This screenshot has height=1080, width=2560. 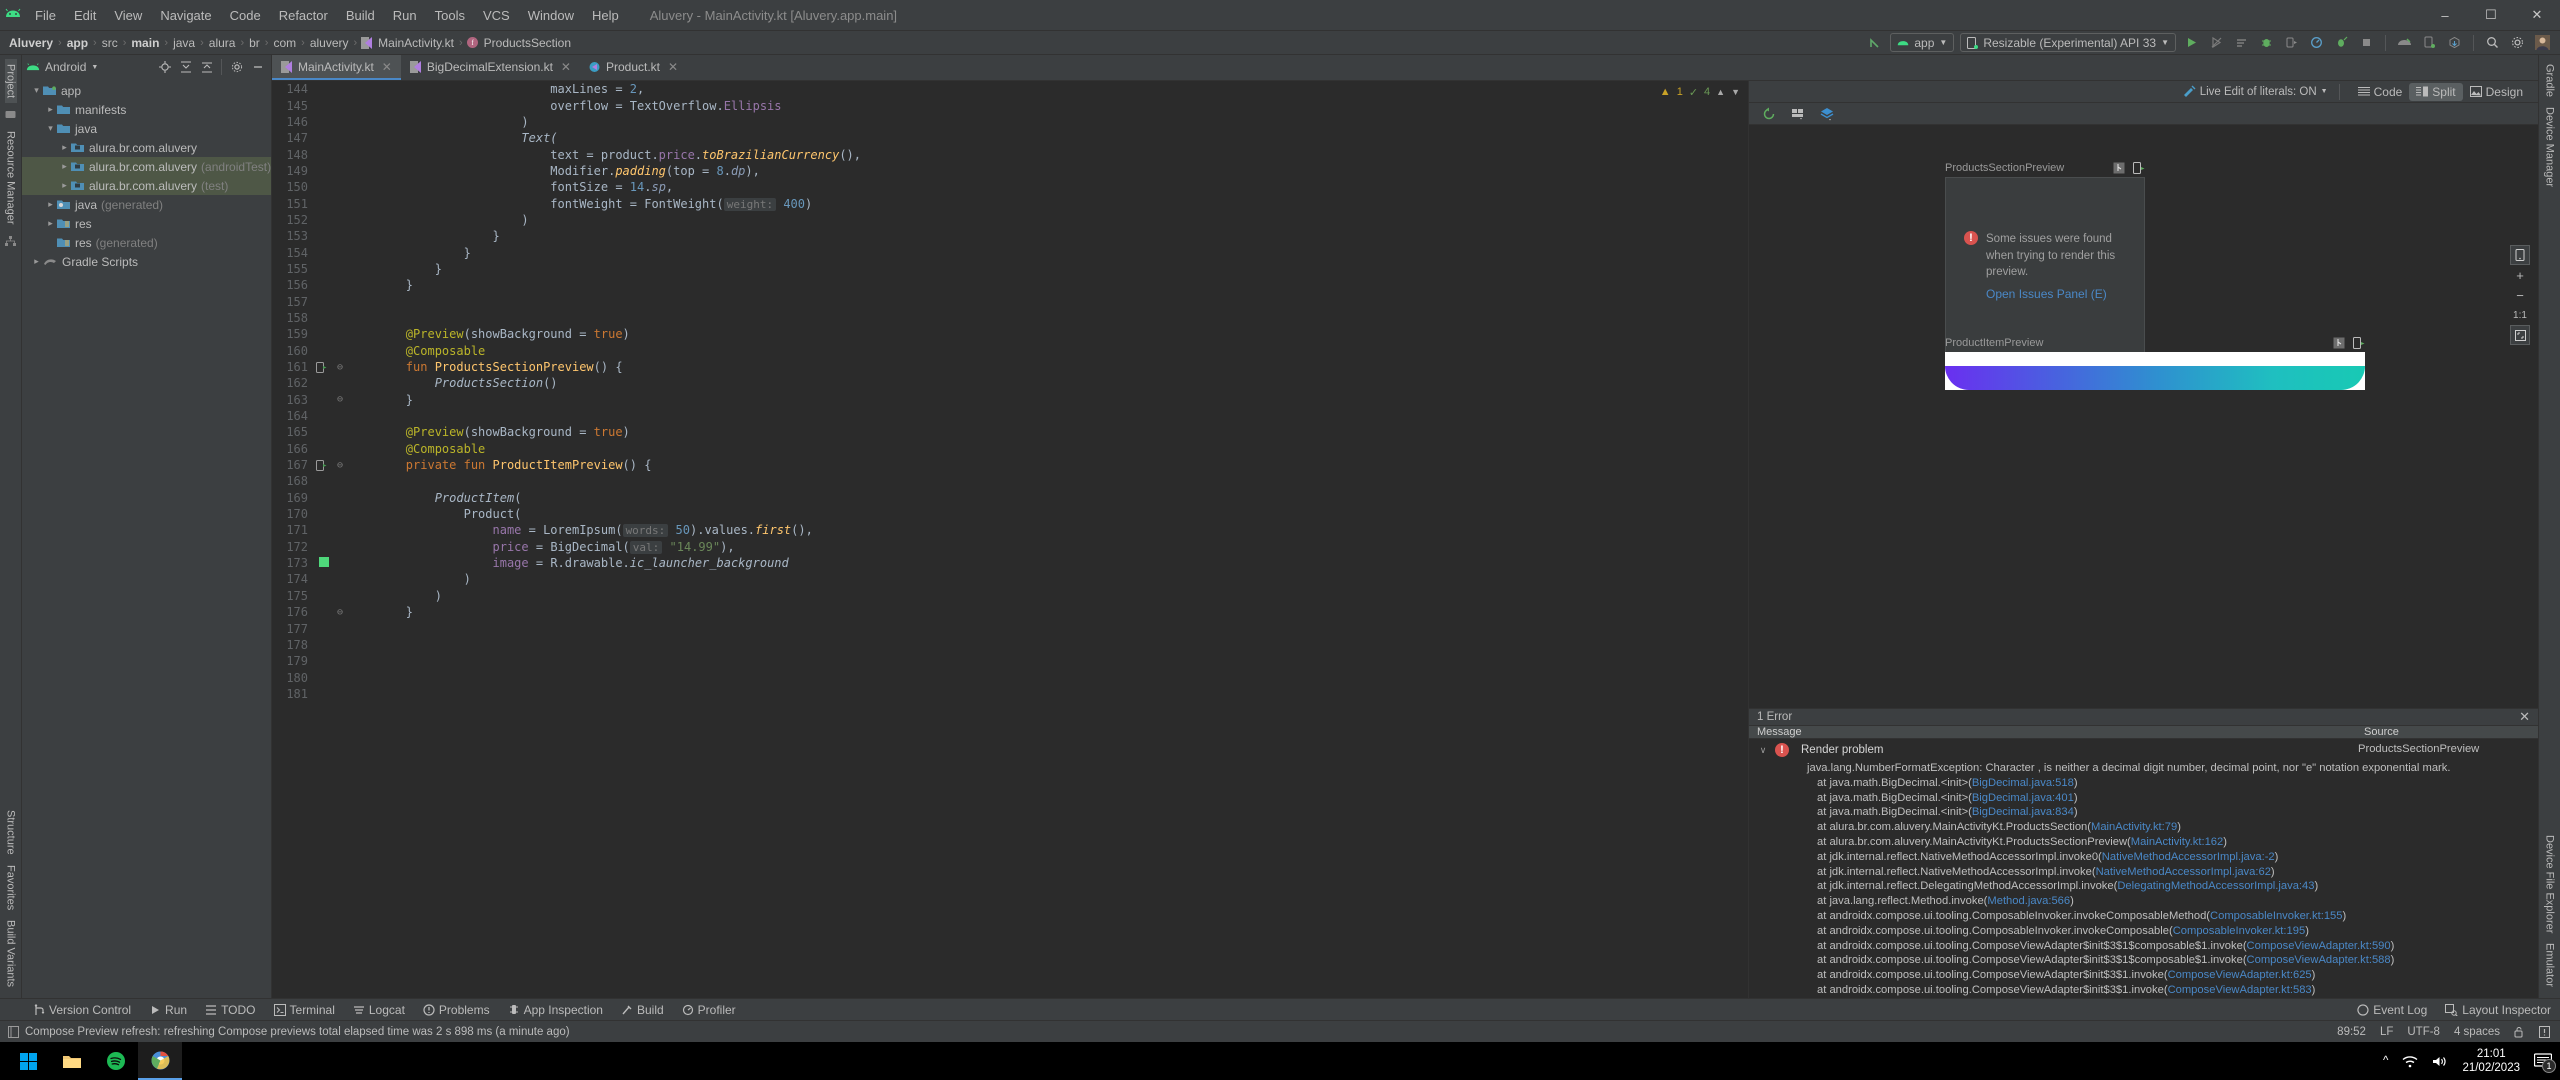 What do you see at coordinates (254, 43) in the screenshot?
I see `breadcrumb-br: br` at bounding box center [254, 43].